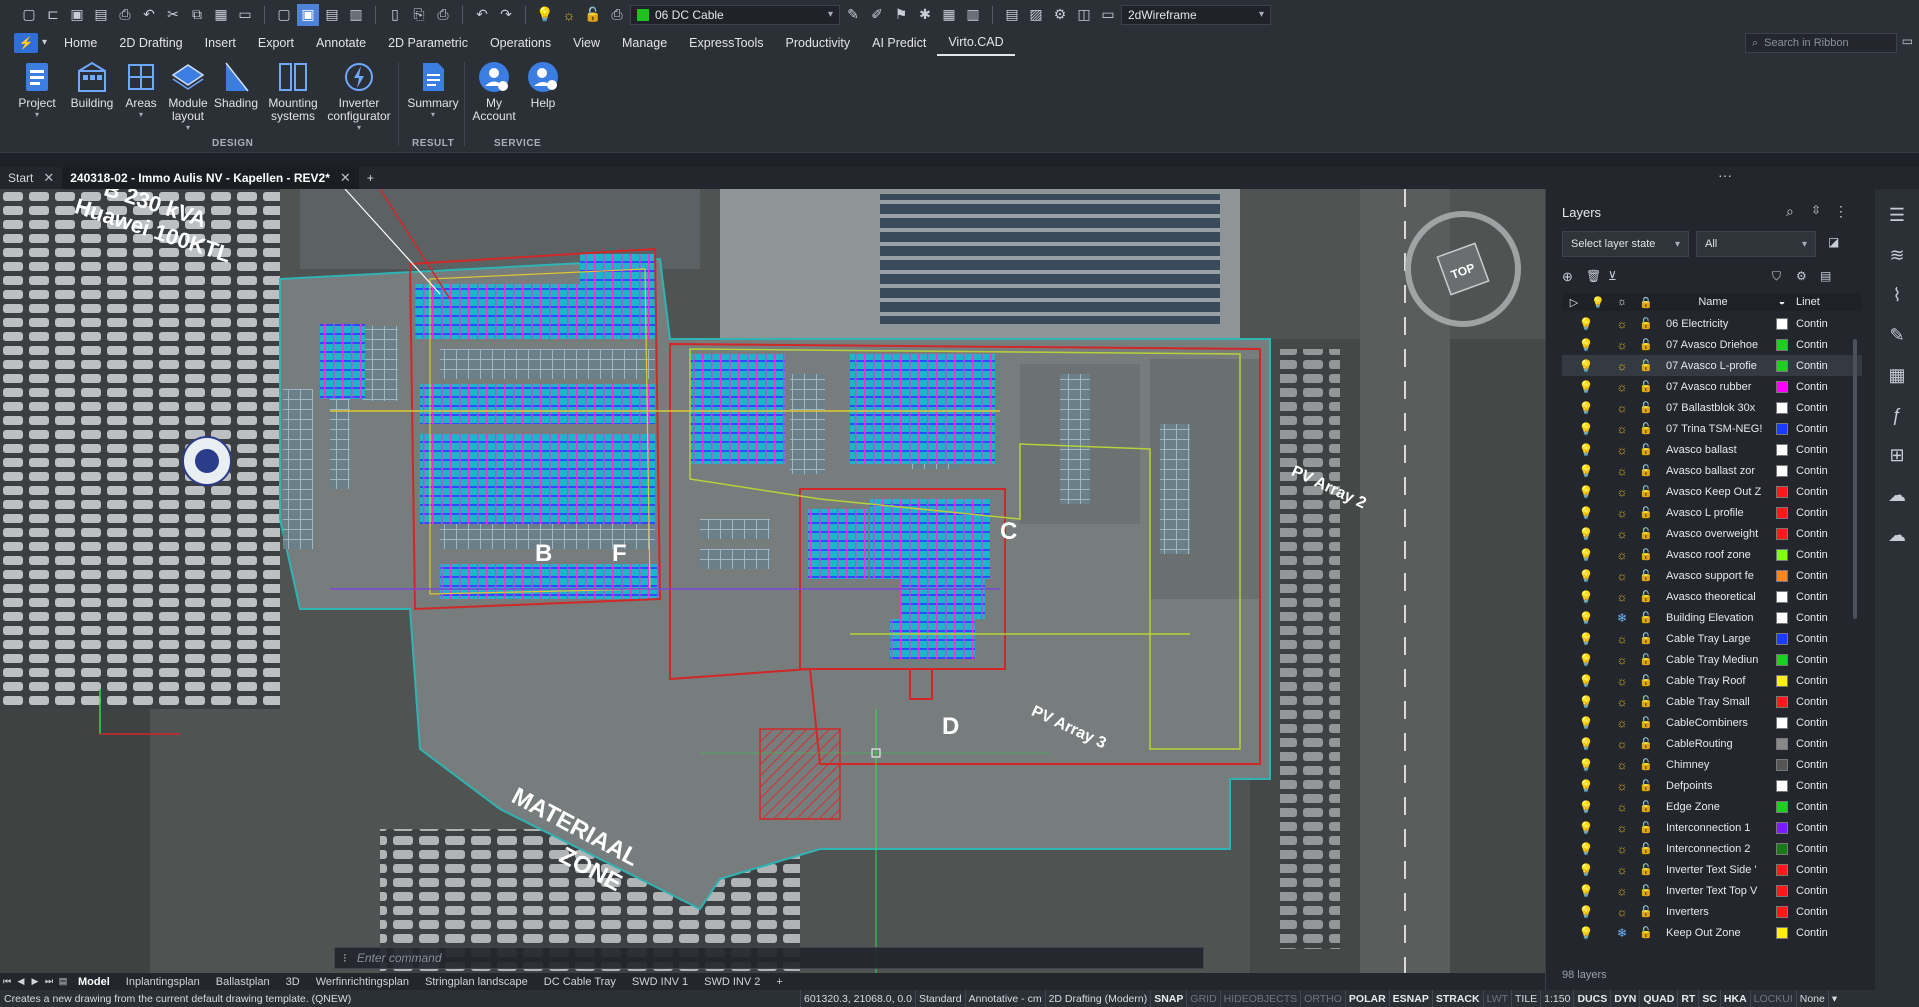 This screenshot has width=1919, height=1007. Describe the element at coordinates (1713, 324) in the screenshot. I see `layer-name: 06 Electricity` at that location.